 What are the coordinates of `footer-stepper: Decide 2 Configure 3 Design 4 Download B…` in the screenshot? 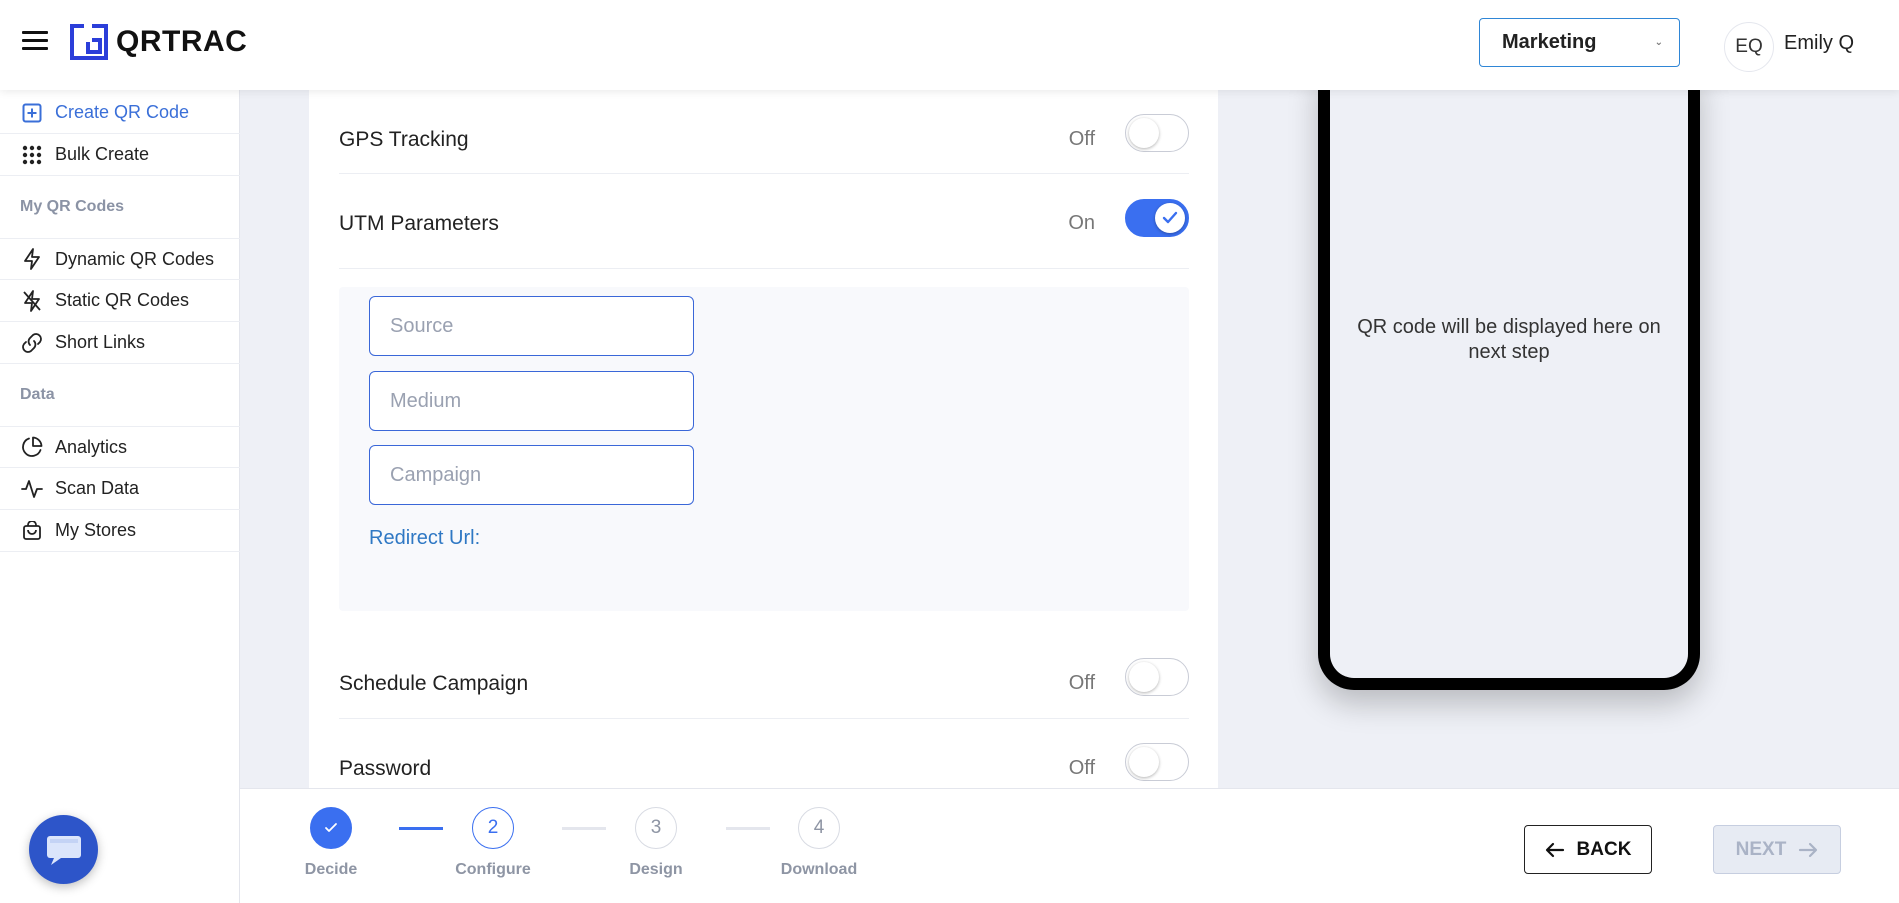 It's located at (1069, 845).